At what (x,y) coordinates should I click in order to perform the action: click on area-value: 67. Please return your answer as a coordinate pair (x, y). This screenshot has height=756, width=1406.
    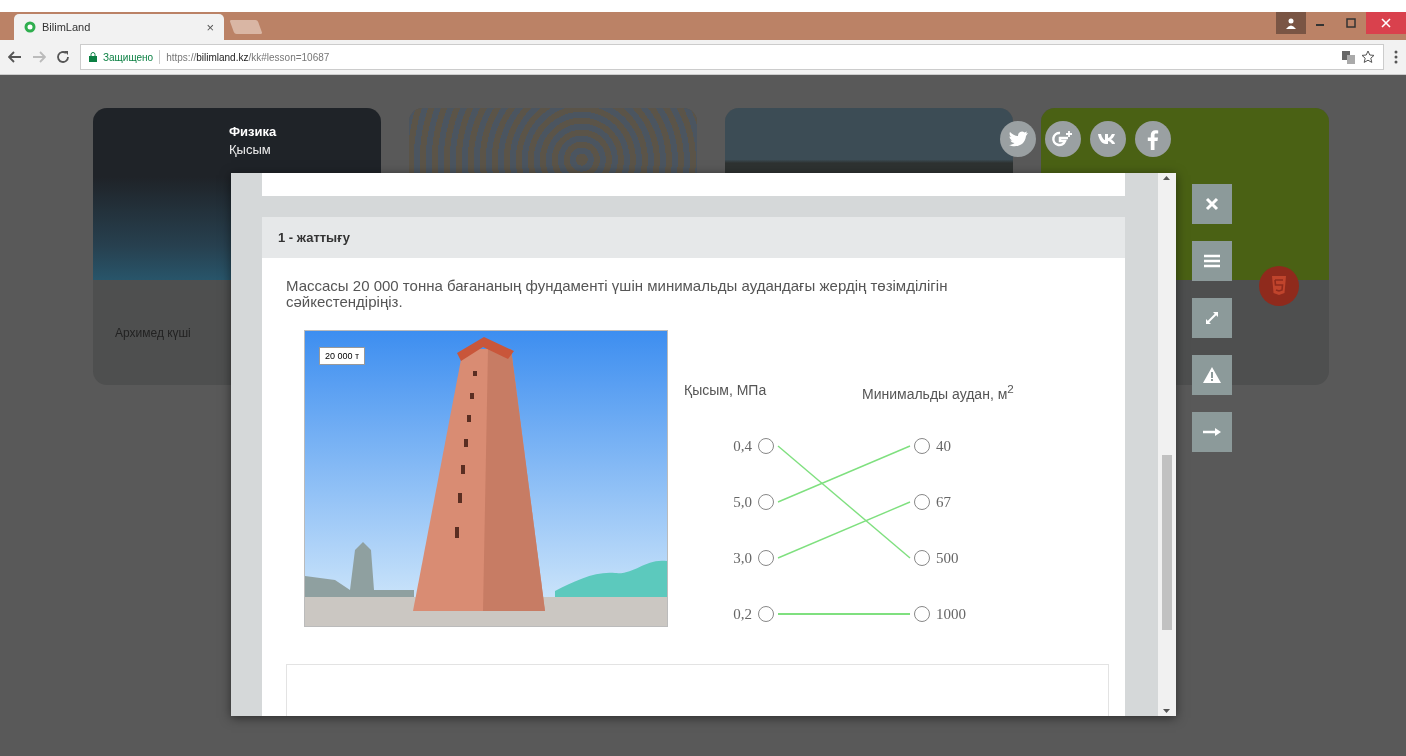
    Looking at the image, I should click on (943, 502).